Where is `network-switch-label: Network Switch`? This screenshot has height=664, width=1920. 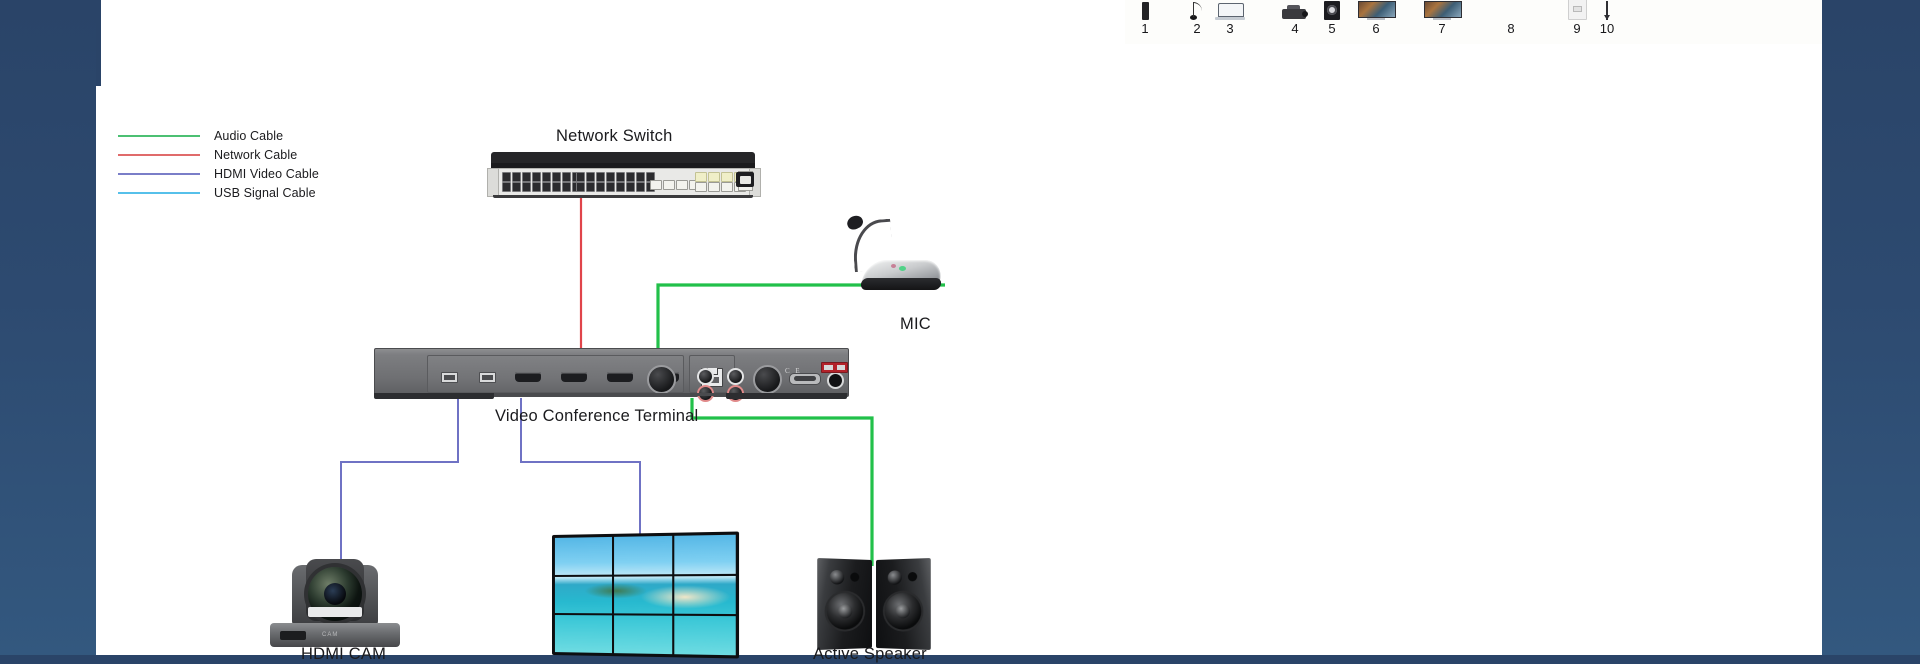 network-switch-label: Network Switch is located at coordinates (614, 136).